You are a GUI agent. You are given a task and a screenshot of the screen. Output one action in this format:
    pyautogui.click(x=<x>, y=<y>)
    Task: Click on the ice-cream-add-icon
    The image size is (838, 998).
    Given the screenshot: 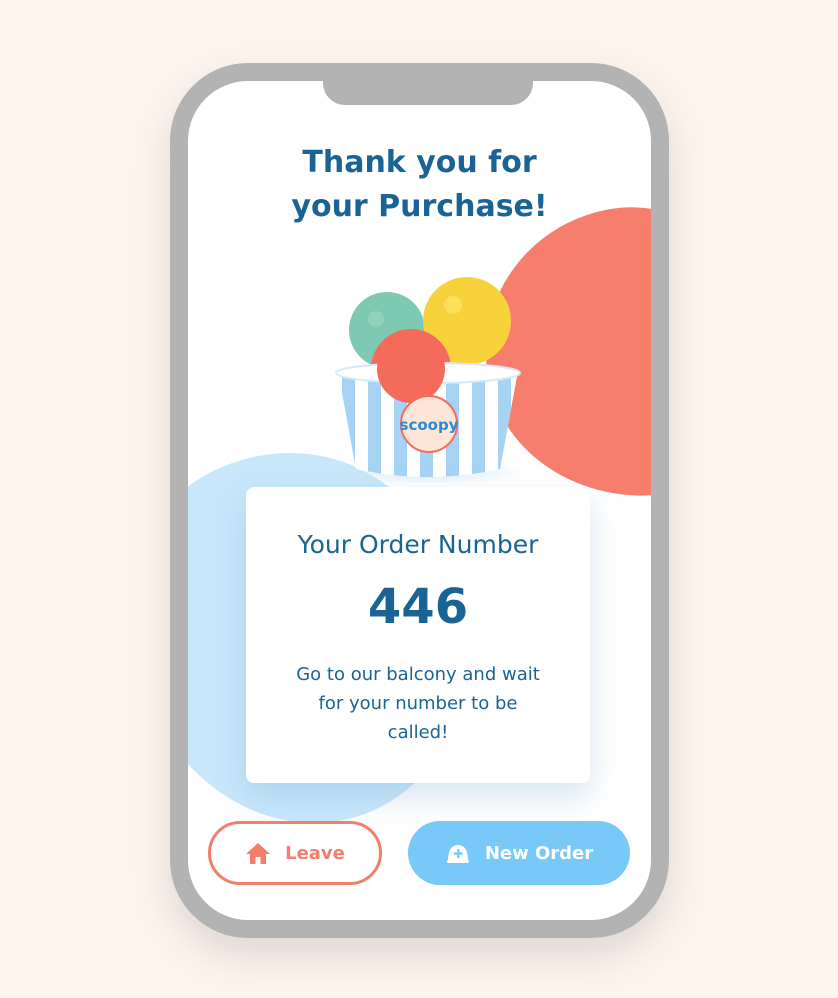 What is the action you would take?
    pyautogui.click(x=458, y=853)
    